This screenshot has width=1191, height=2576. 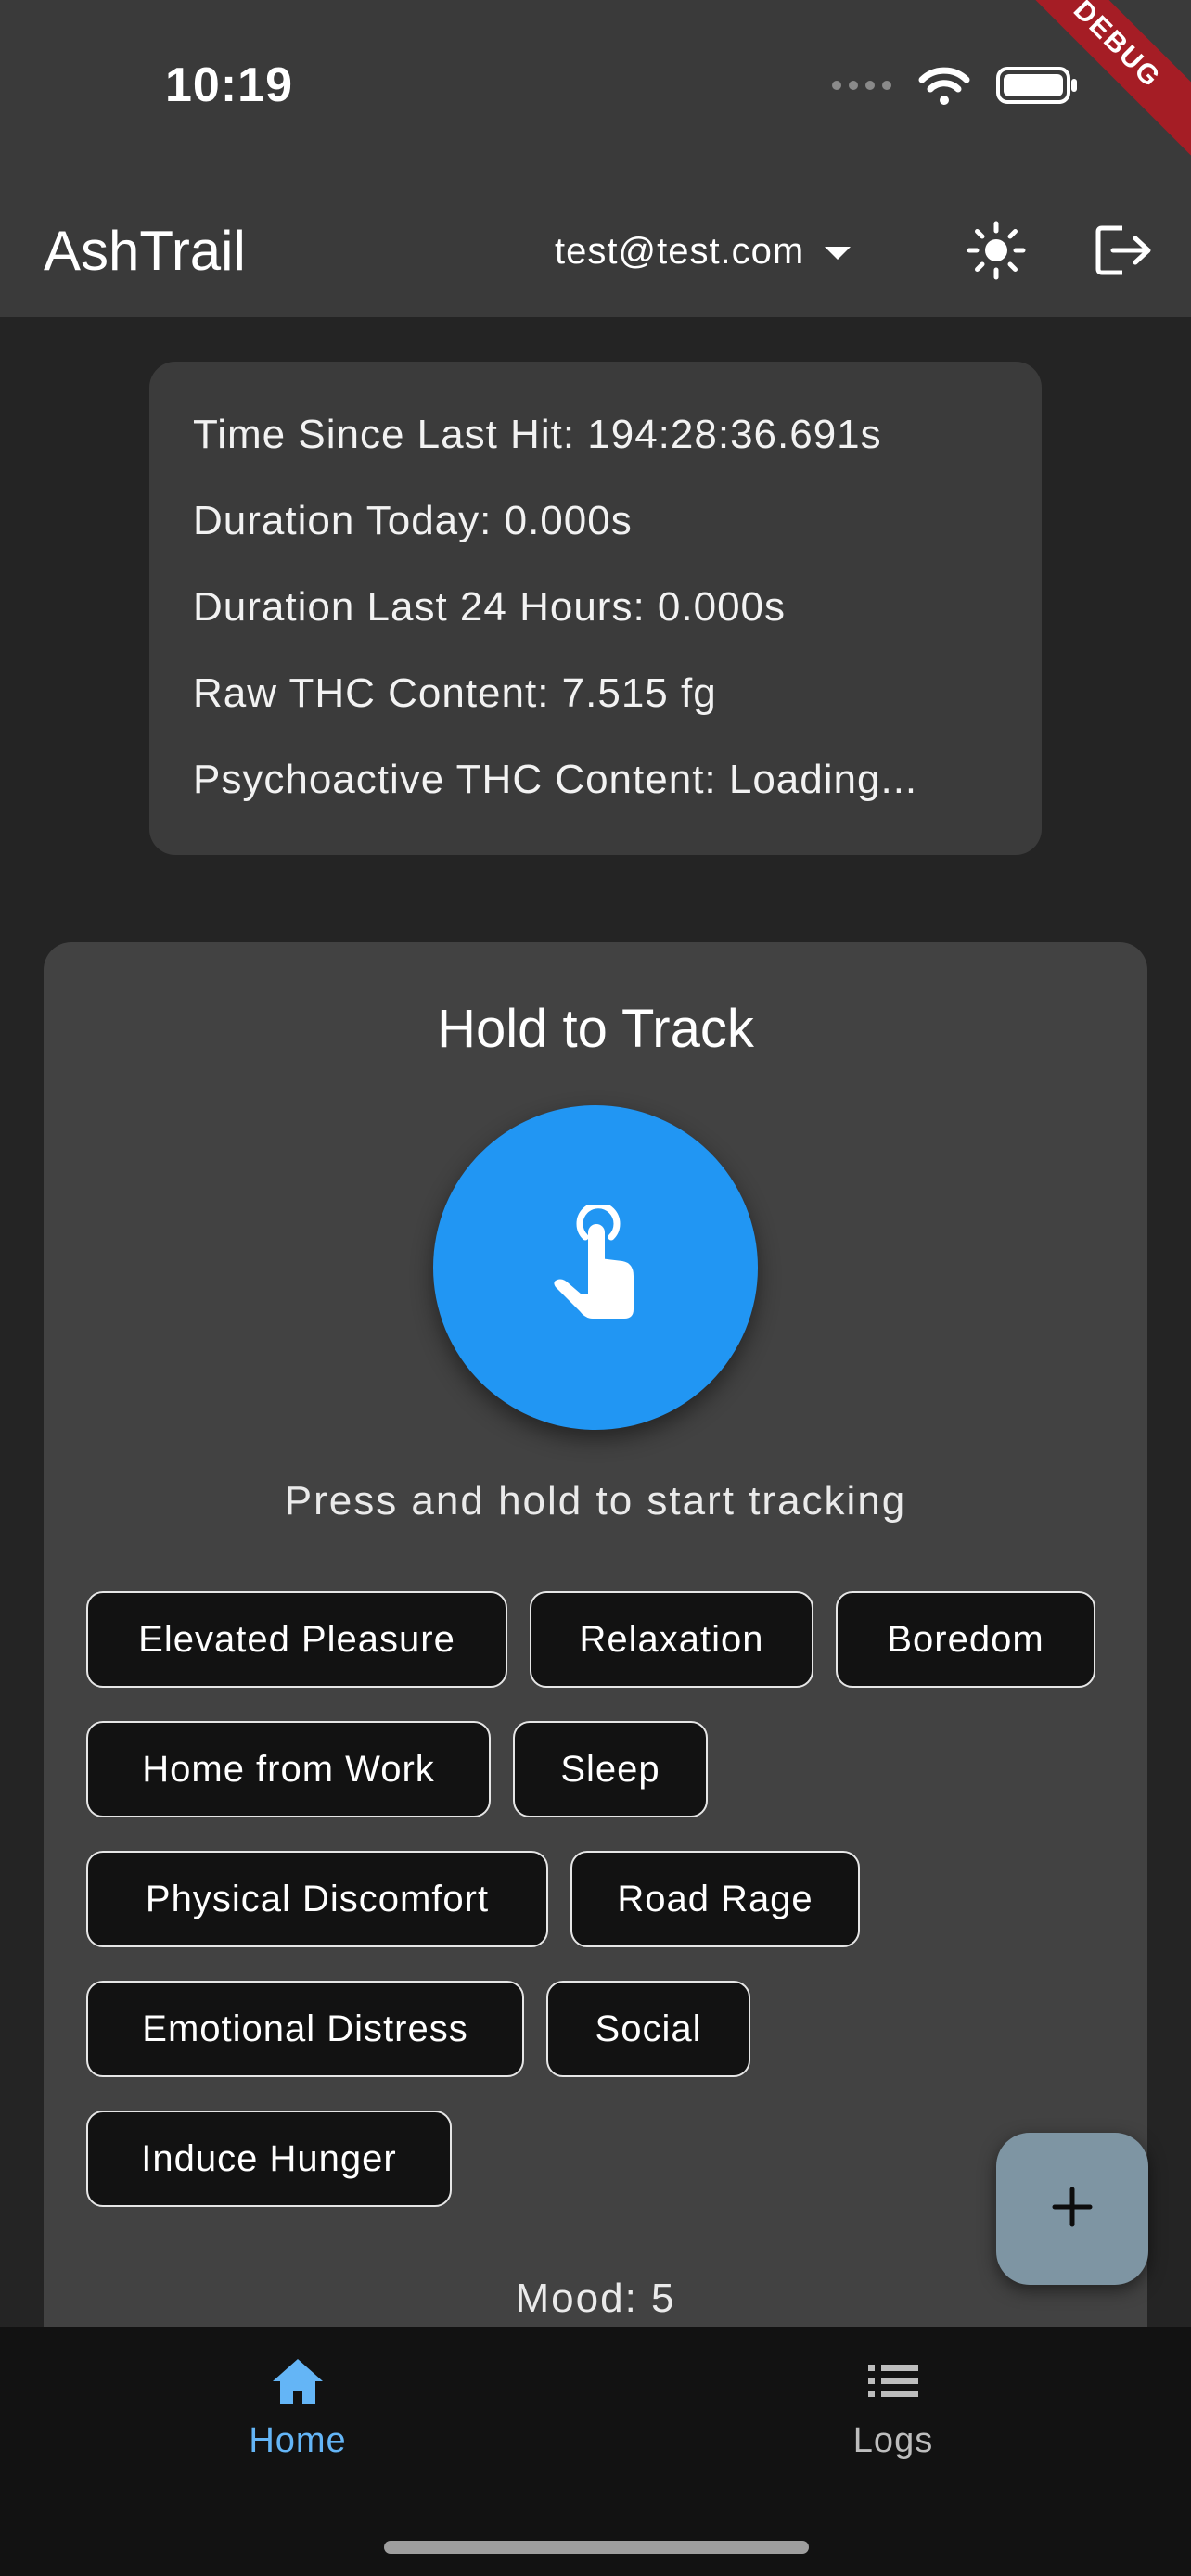 What do you see at coordinates (680, 251) in the screenshot?
I see `account-email: test@test.com` at bounding box center [680, 251].